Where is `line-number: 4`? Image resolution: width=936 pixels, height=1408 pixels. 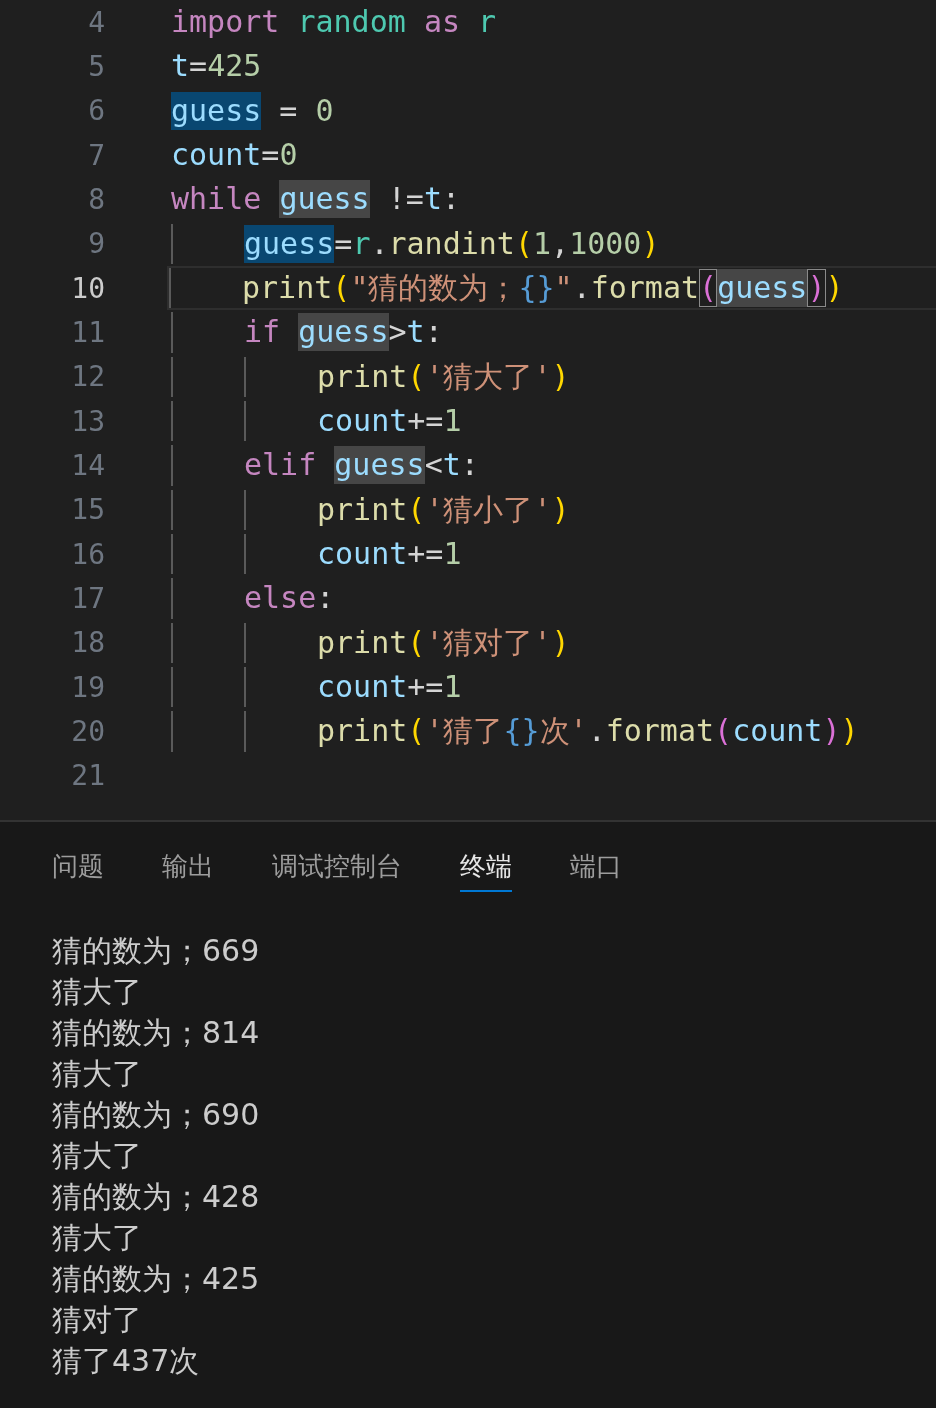
line-number: 4 is located at coordinates (96, 22).